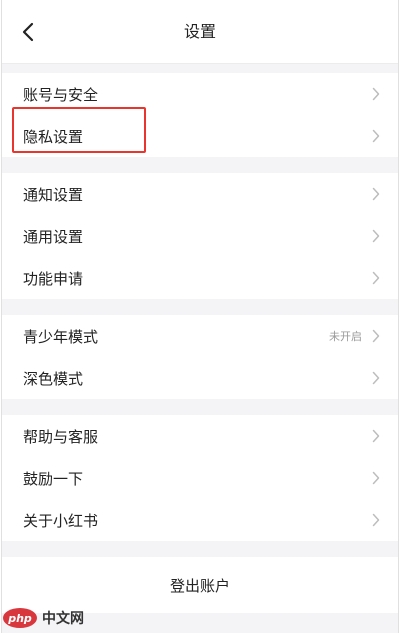  I want to click on row-feature-request: 功能申请, so click(200, 278).